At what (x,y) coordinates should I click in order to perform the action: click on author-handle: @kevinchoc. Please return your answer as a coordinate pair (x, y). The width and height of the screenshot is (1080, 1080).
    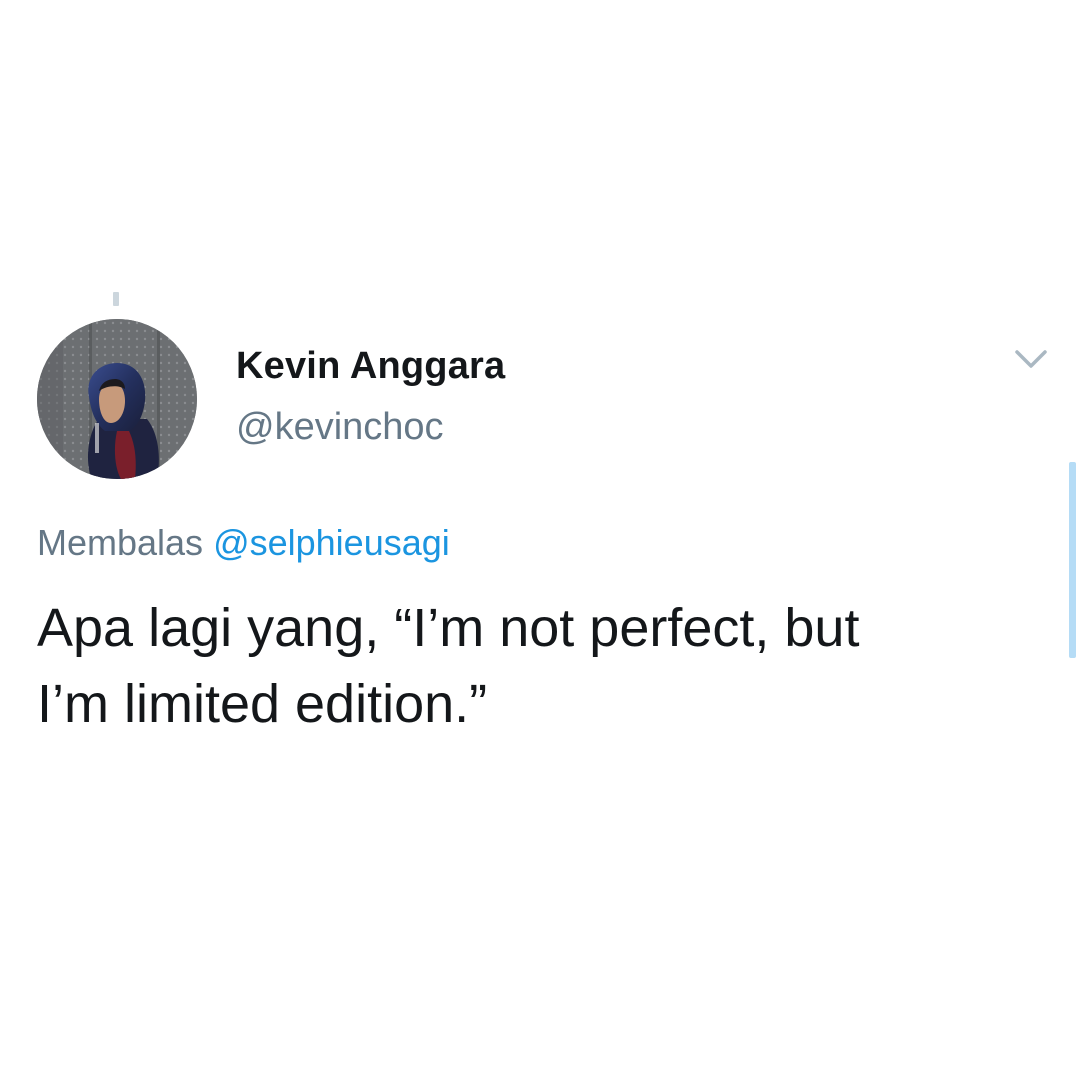
    Looking at the image, I should click on (340, 427).